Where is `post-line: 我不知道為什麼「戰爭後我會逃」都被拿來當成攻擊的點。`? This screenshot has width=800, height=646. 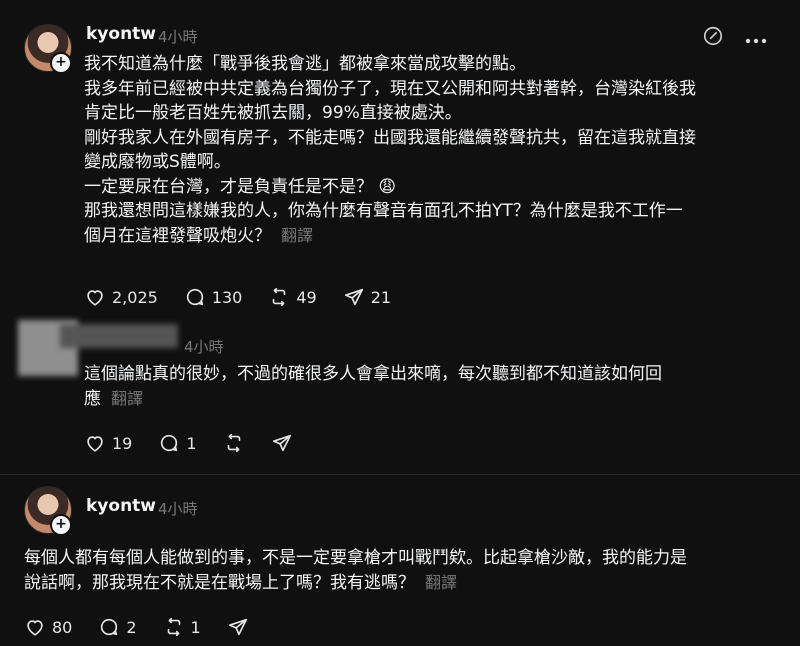
post-line: 我不知道為什麼「戰爭後我會逃」都被拿來當成攻擊的點。 is located at coordinates (305, 64).